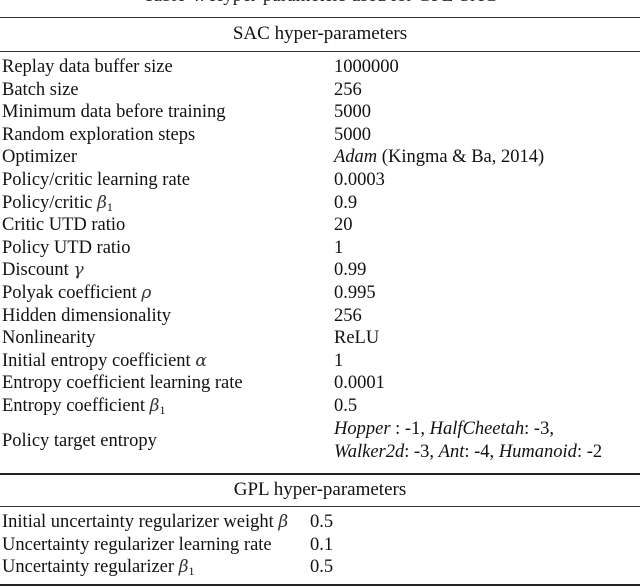 The image size is (640, 587). I want to click on env-target-value: : -1,, so click(410, 428).